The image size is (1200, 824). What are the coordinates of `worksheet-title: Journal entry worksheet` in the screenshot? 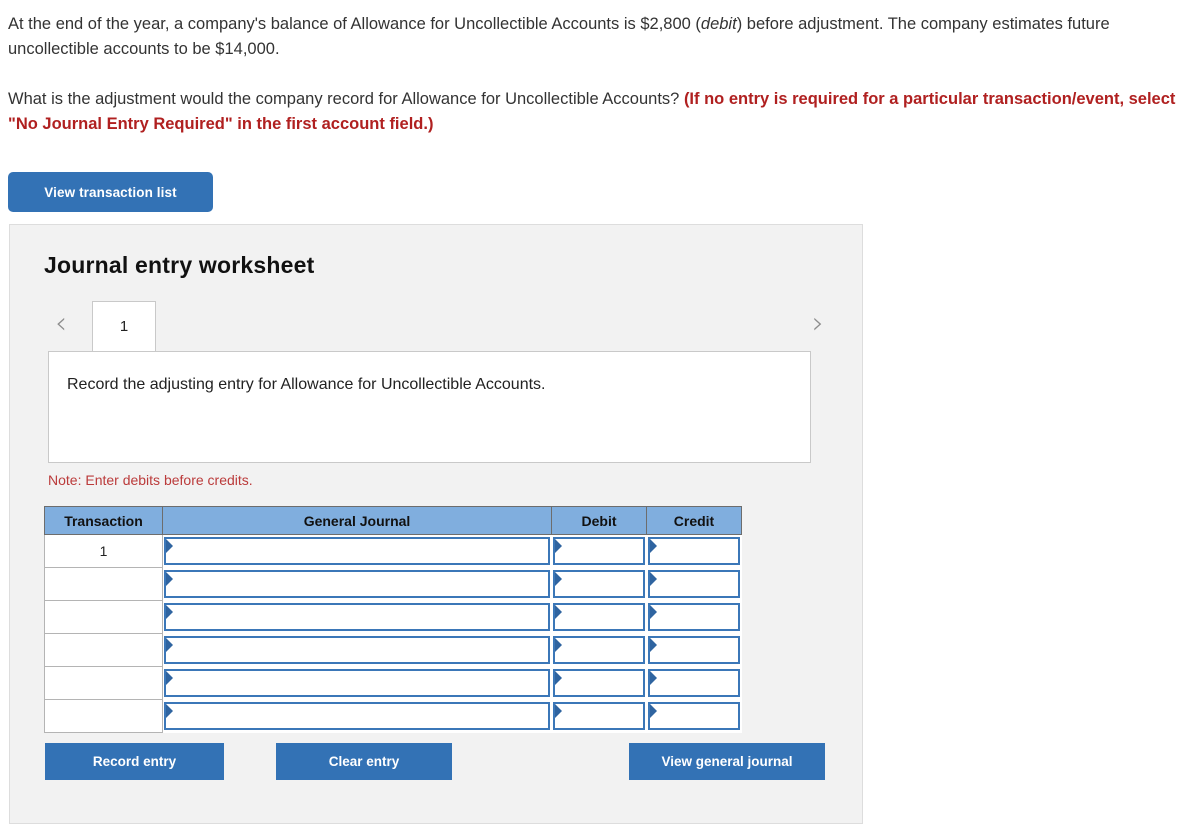 It's located at (179, 265).